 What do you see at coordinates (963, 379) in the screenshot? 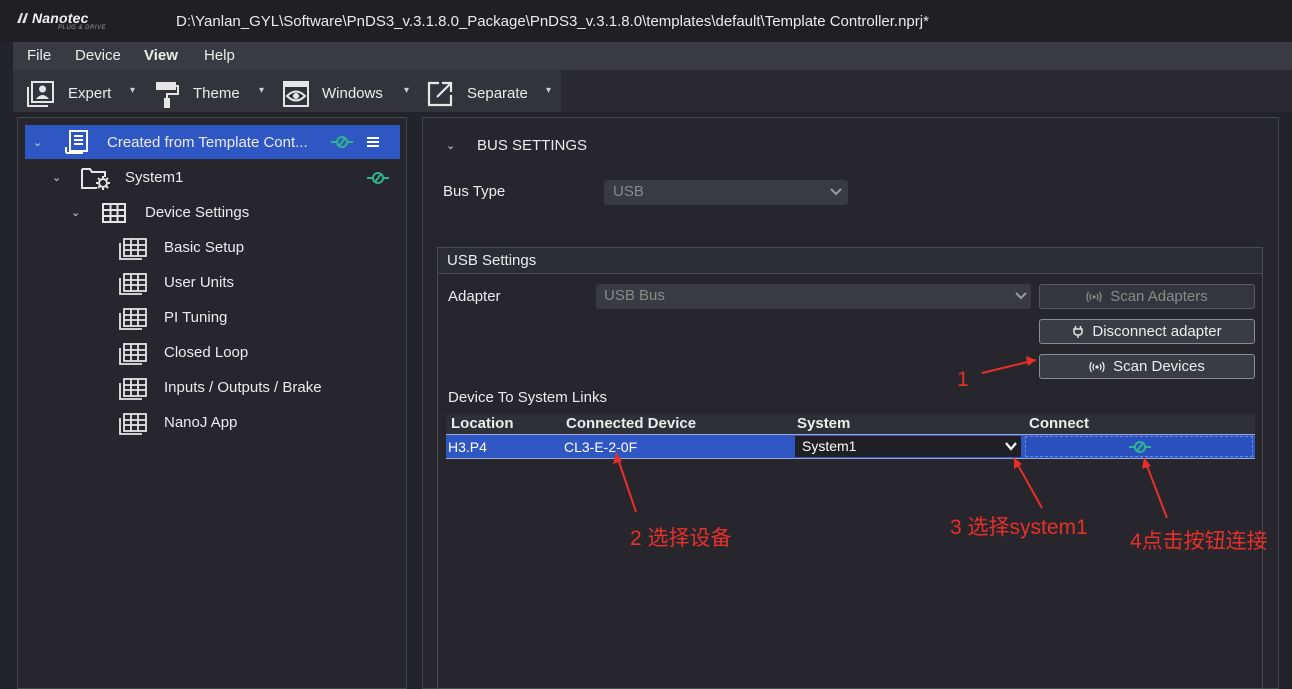
I see `annotation-step-1: 1` at bounding box center [963, 379].